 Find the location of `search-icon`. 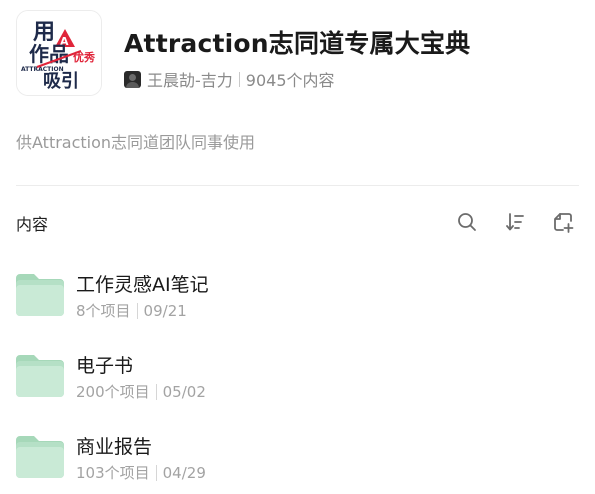

search-icon is located at coordinates (467, 222).